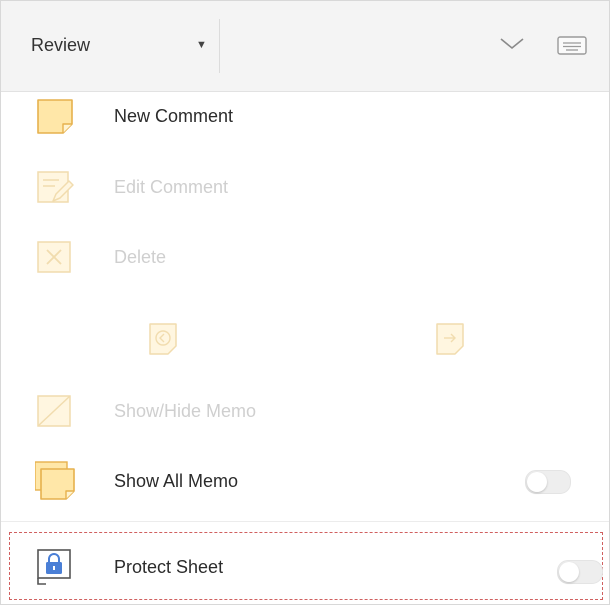 Image resolution: width=610 pixels, height=605 pixels. What do you see at coordinates (305, 116) in the screenshot?
I see `new-comment-item: New Comment` at bounding box center [305, 116].